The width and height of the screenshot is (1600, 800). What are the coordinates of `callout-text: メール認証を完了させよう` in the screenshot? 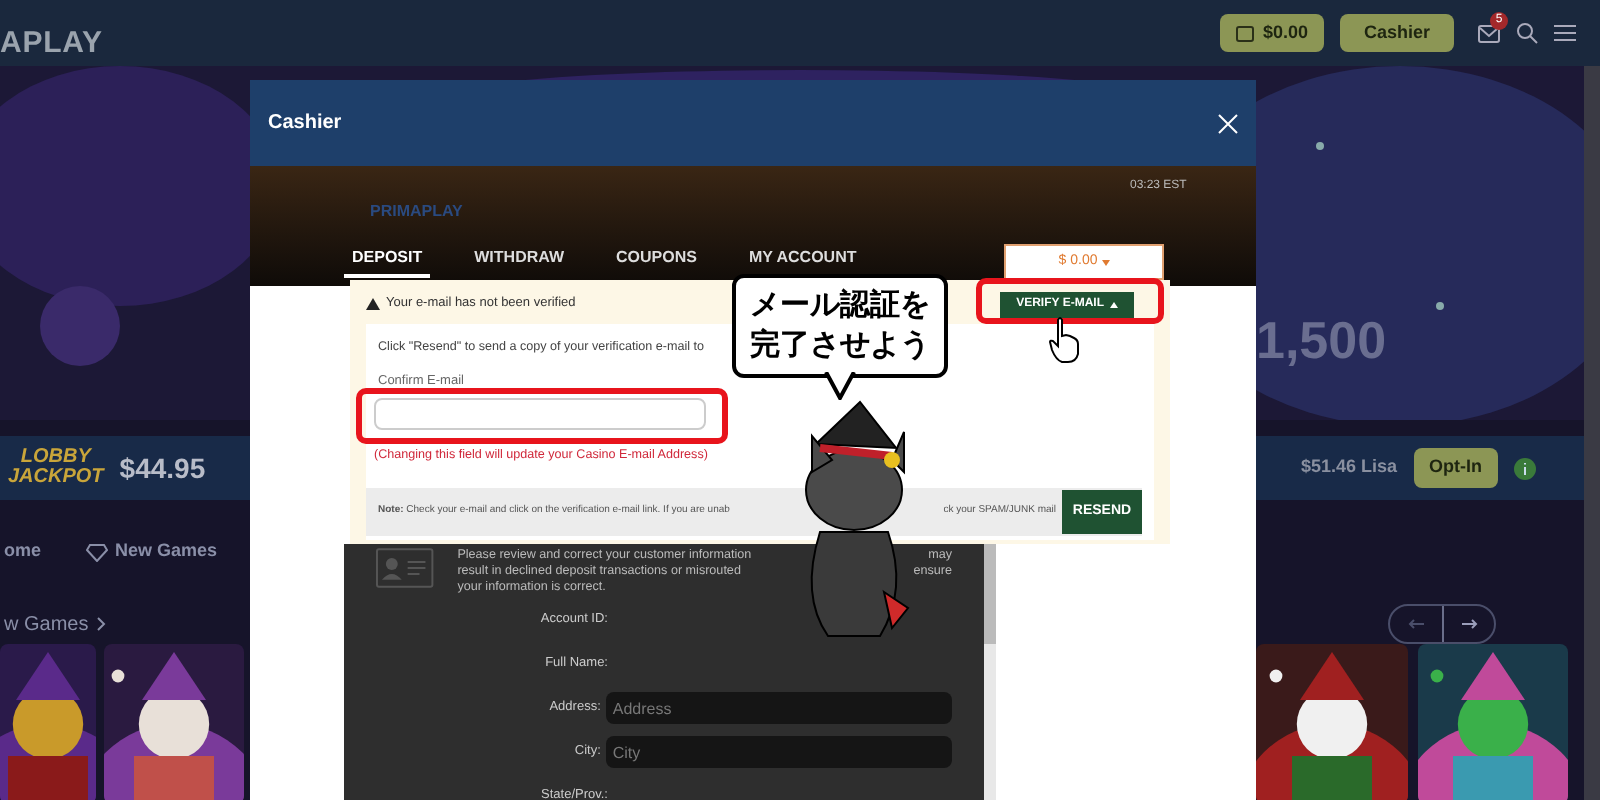 It's located at (840, 326).